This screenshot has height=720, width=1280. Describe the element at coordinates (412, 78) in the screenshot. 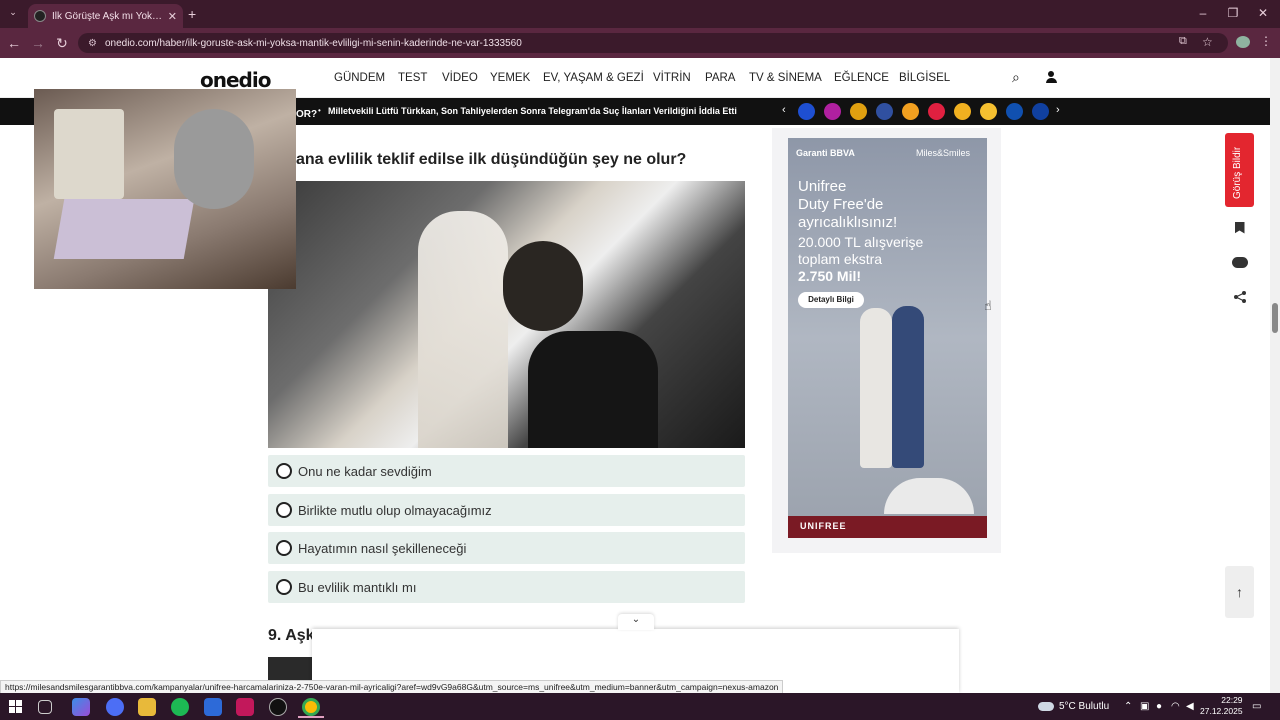

I see `nav-item-1: TEST` at that location.